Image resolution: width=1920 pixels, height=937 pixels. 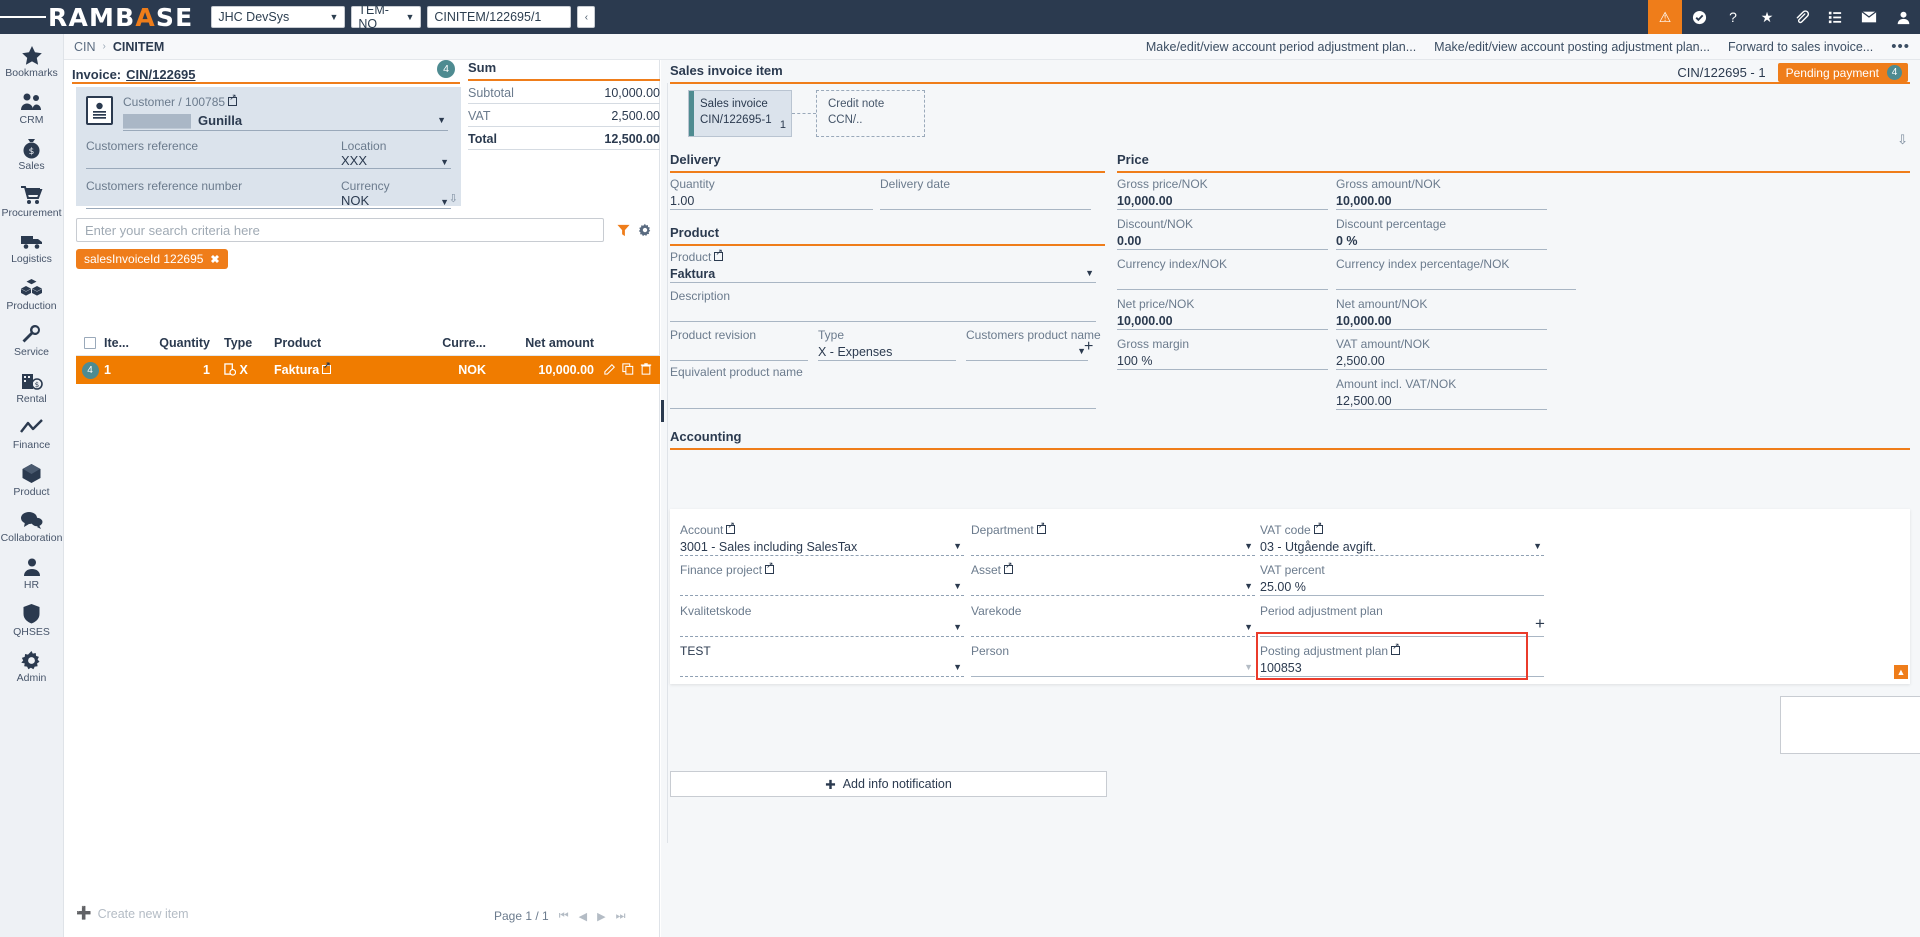 What do you see at coordinates (1901, 672) in the screenshot?
I see `scroll-to-top-button: ▲` at bounding box center [1901, 672].